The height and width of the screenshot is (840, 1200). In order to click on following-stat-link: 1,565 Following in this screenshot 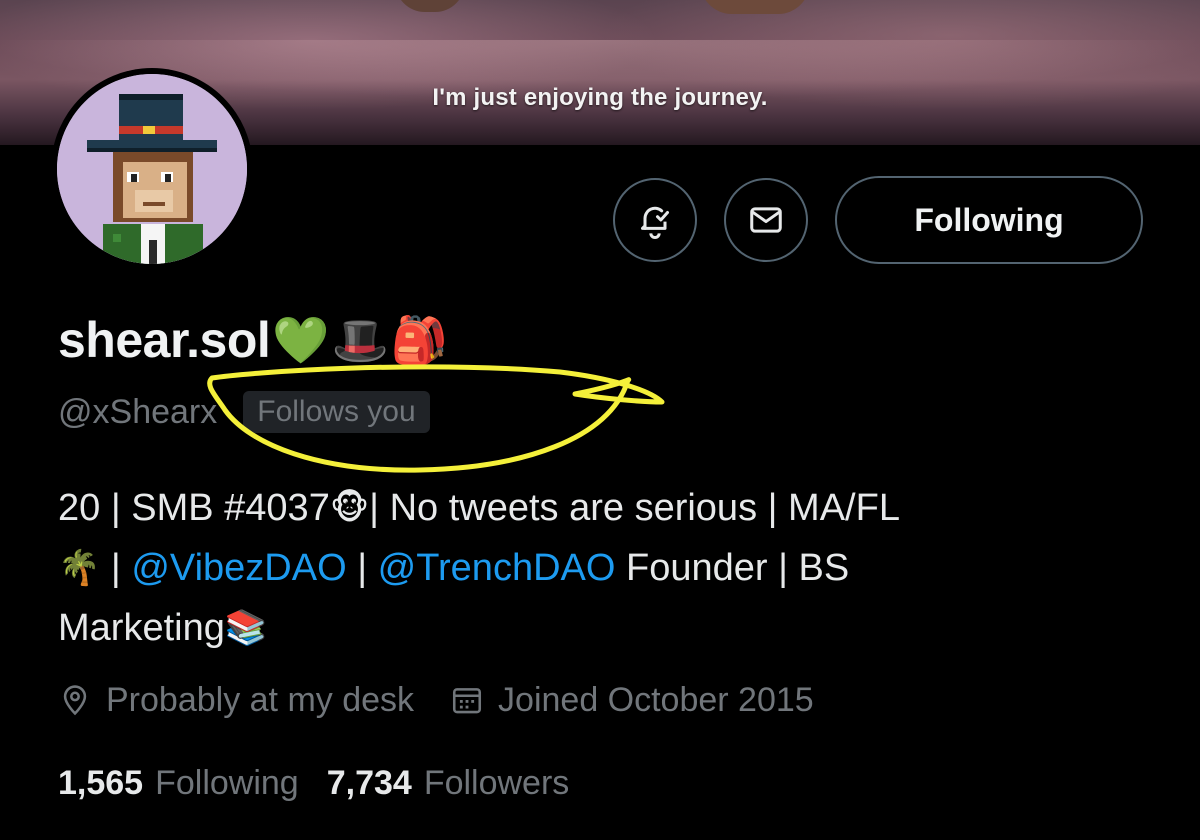, I will do `click(178, 783)`.